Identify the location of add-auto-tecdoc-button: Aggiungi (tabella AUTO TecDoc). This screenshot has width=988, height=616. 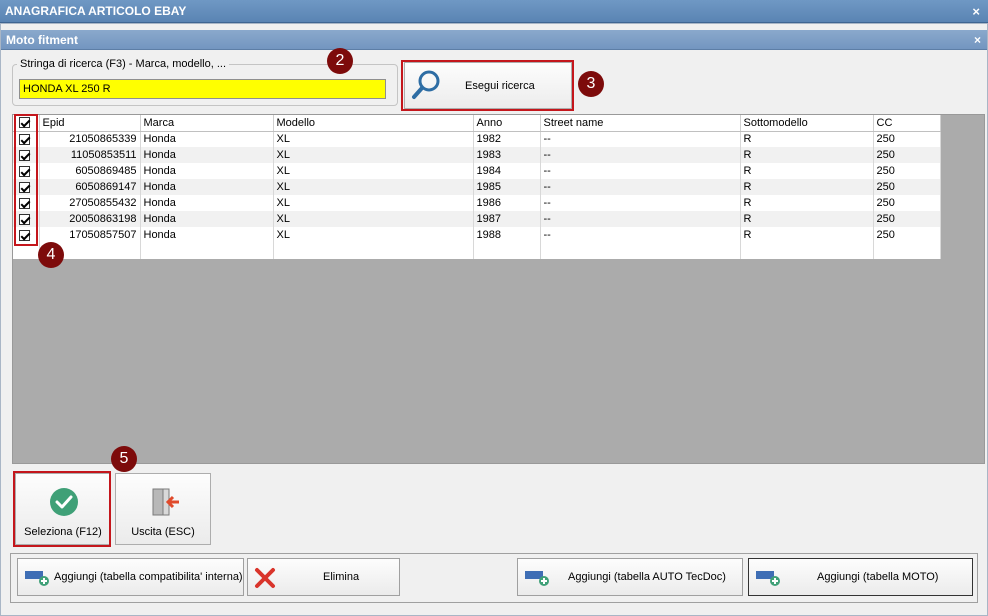
(630, 577).